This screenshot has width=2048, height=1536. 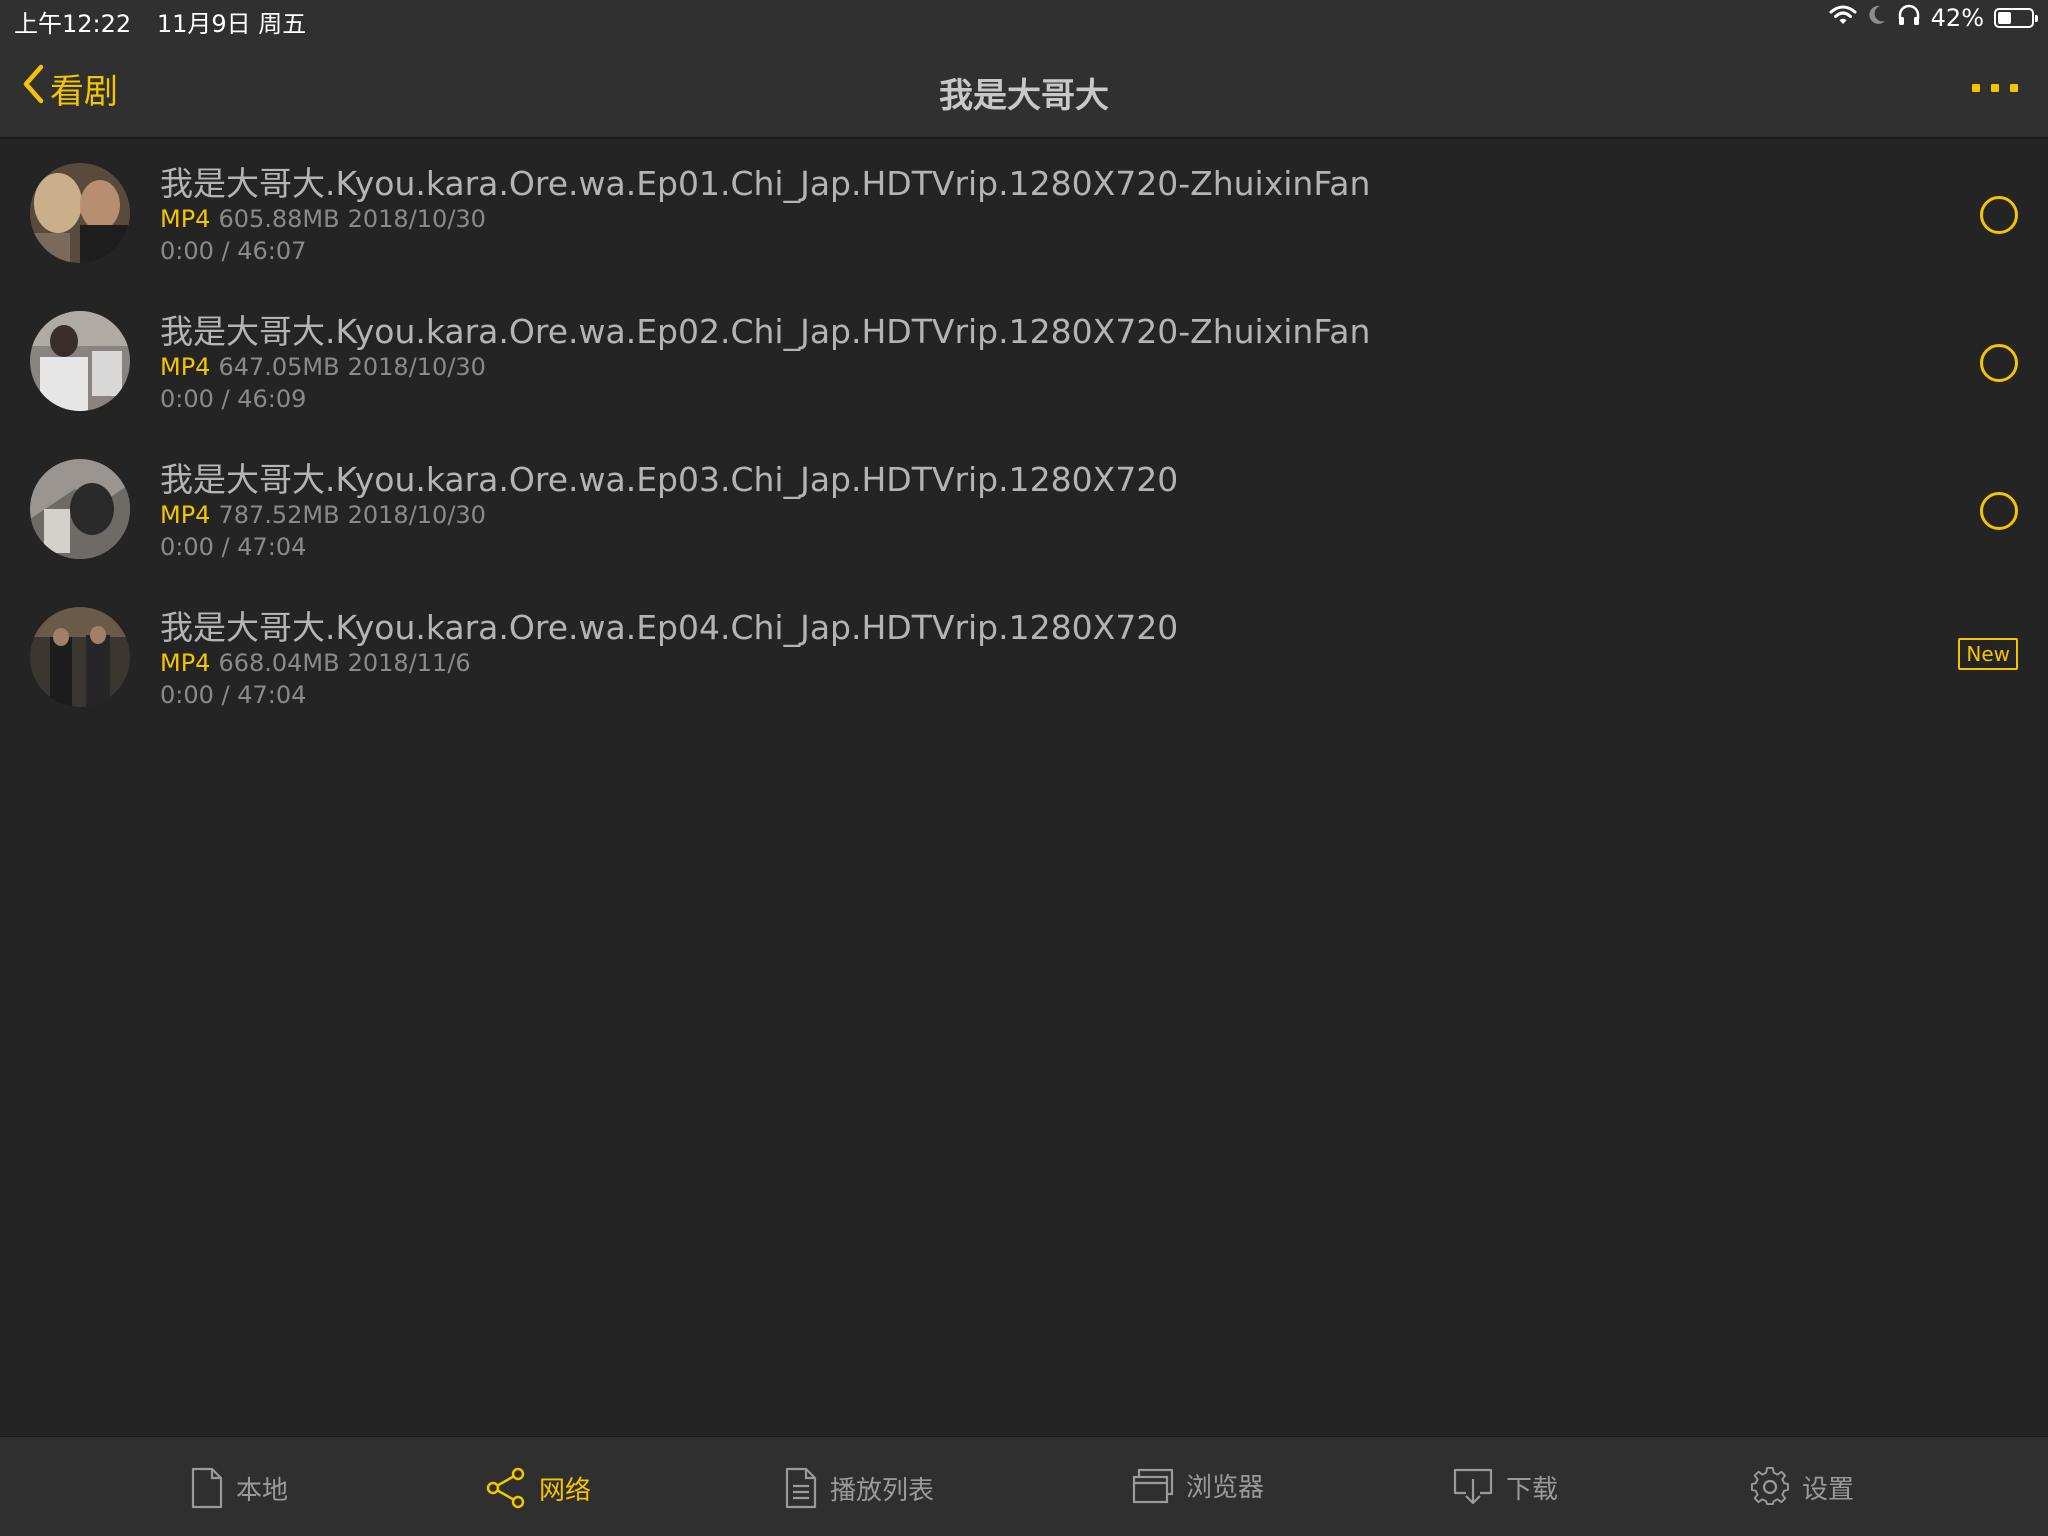 I want to click on video-date: 2018/11/6, so click(x=409, y=663).